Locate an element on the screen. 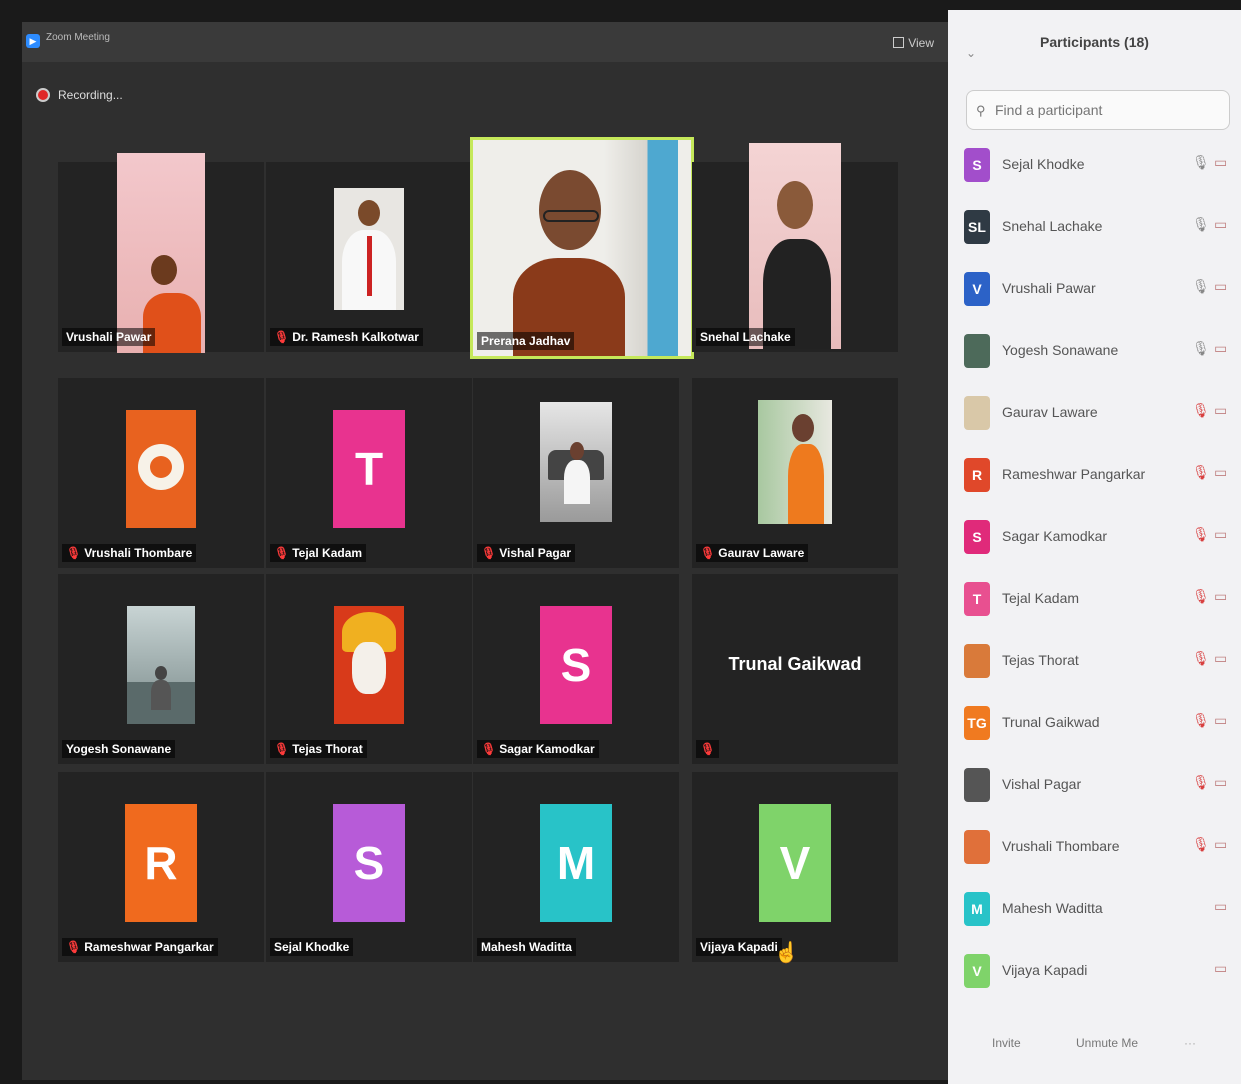  participant-name-label: 🎙 Gaurav Laware is located at coordinates (752, 553).